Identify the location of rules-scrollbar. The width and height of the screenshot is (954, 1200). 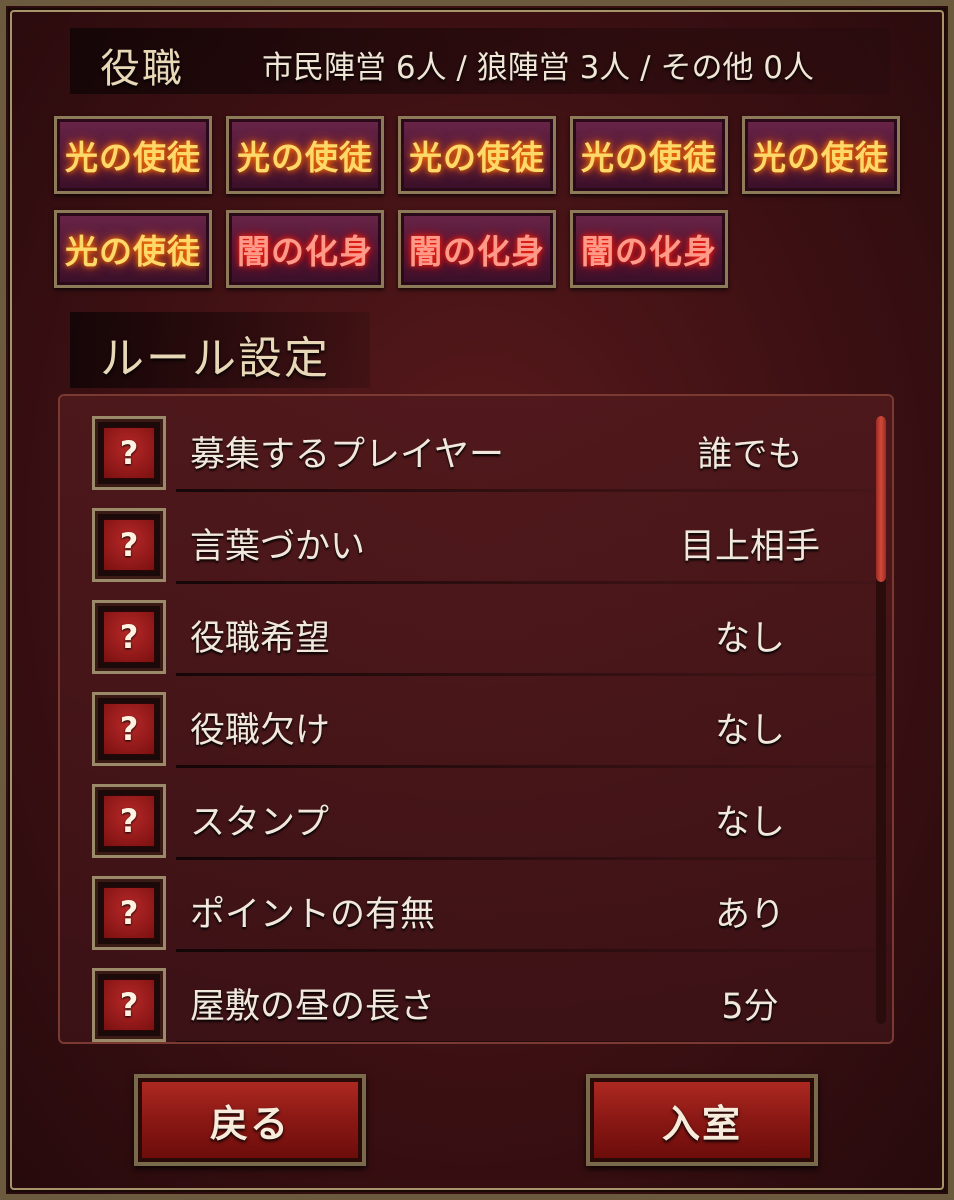
(881, 720).